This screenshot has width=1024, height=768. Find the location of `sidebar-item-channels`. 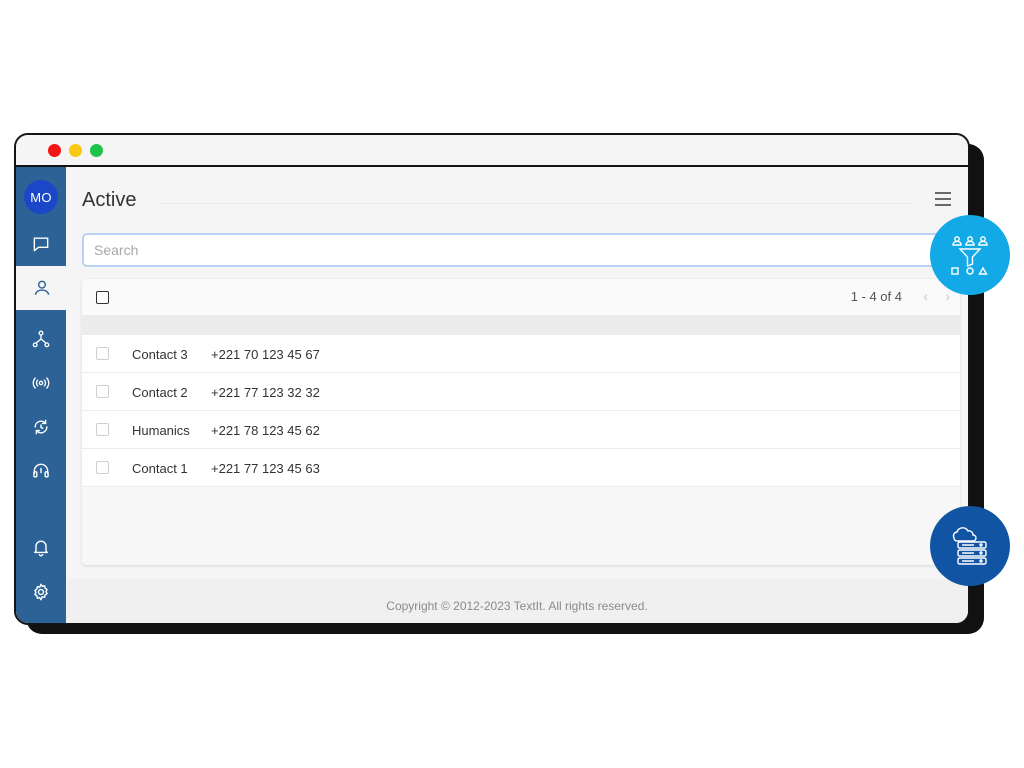

sidebar-item-channels is located at coordinates (41, 383).